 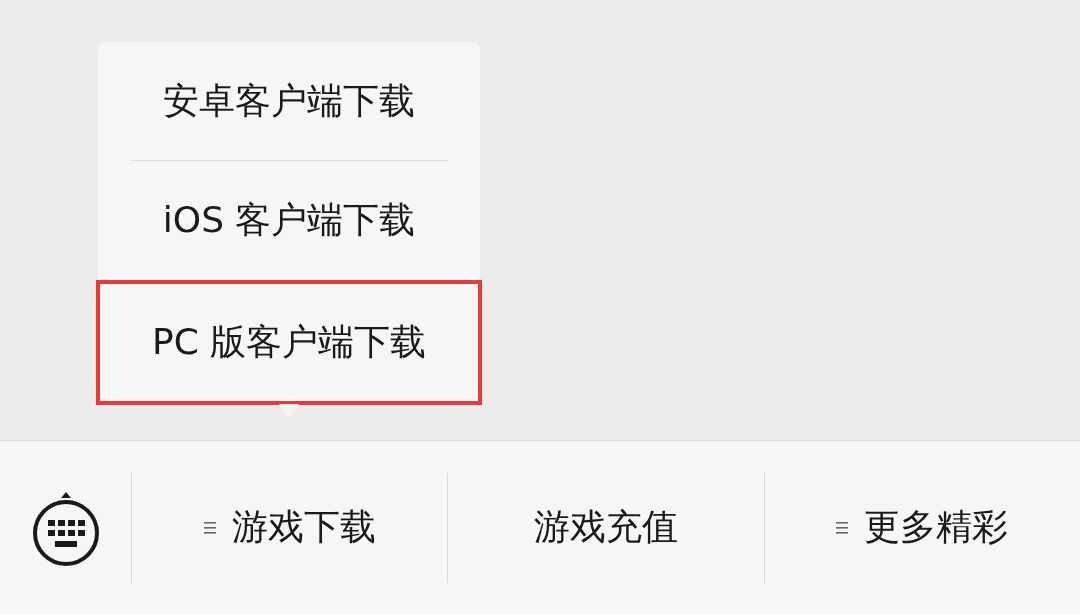 I want to click on submenu-item: PC 版客户端下载, so click(x=289, y=342).